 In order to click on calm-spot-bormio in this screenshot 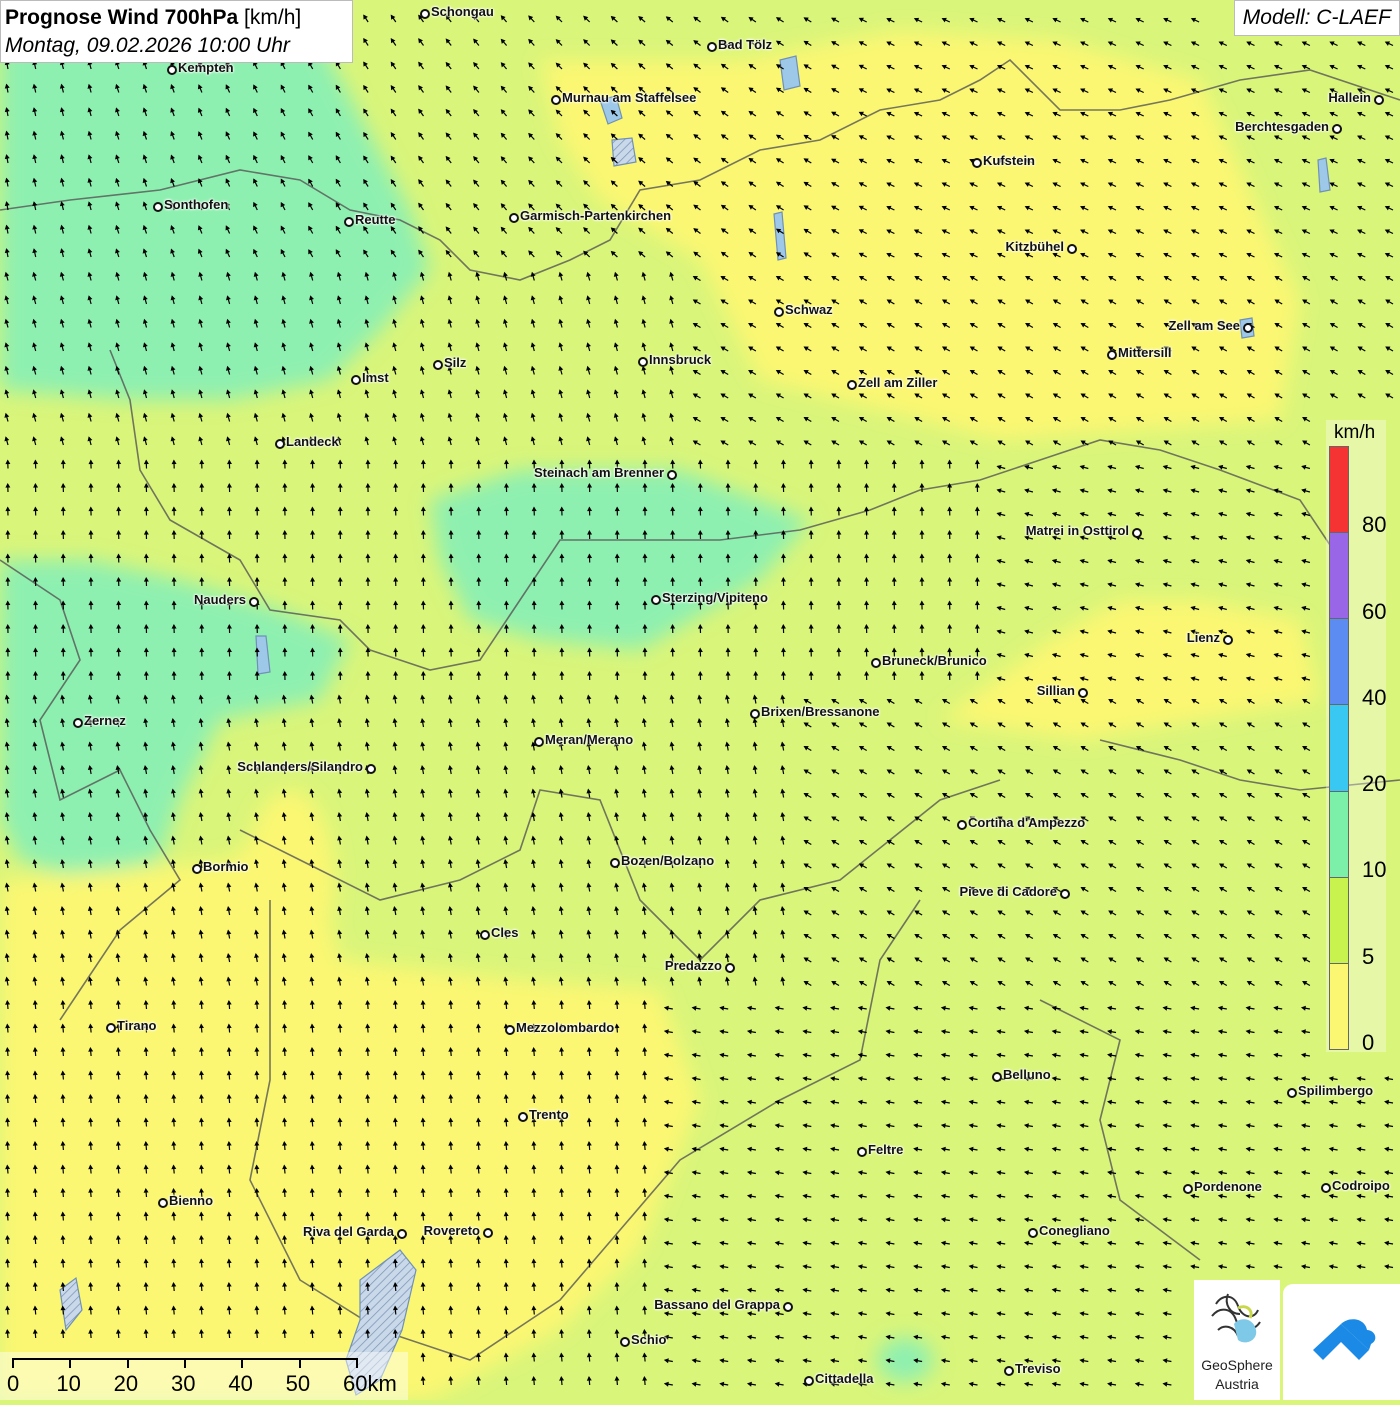, I will do `click(290, 880)`.